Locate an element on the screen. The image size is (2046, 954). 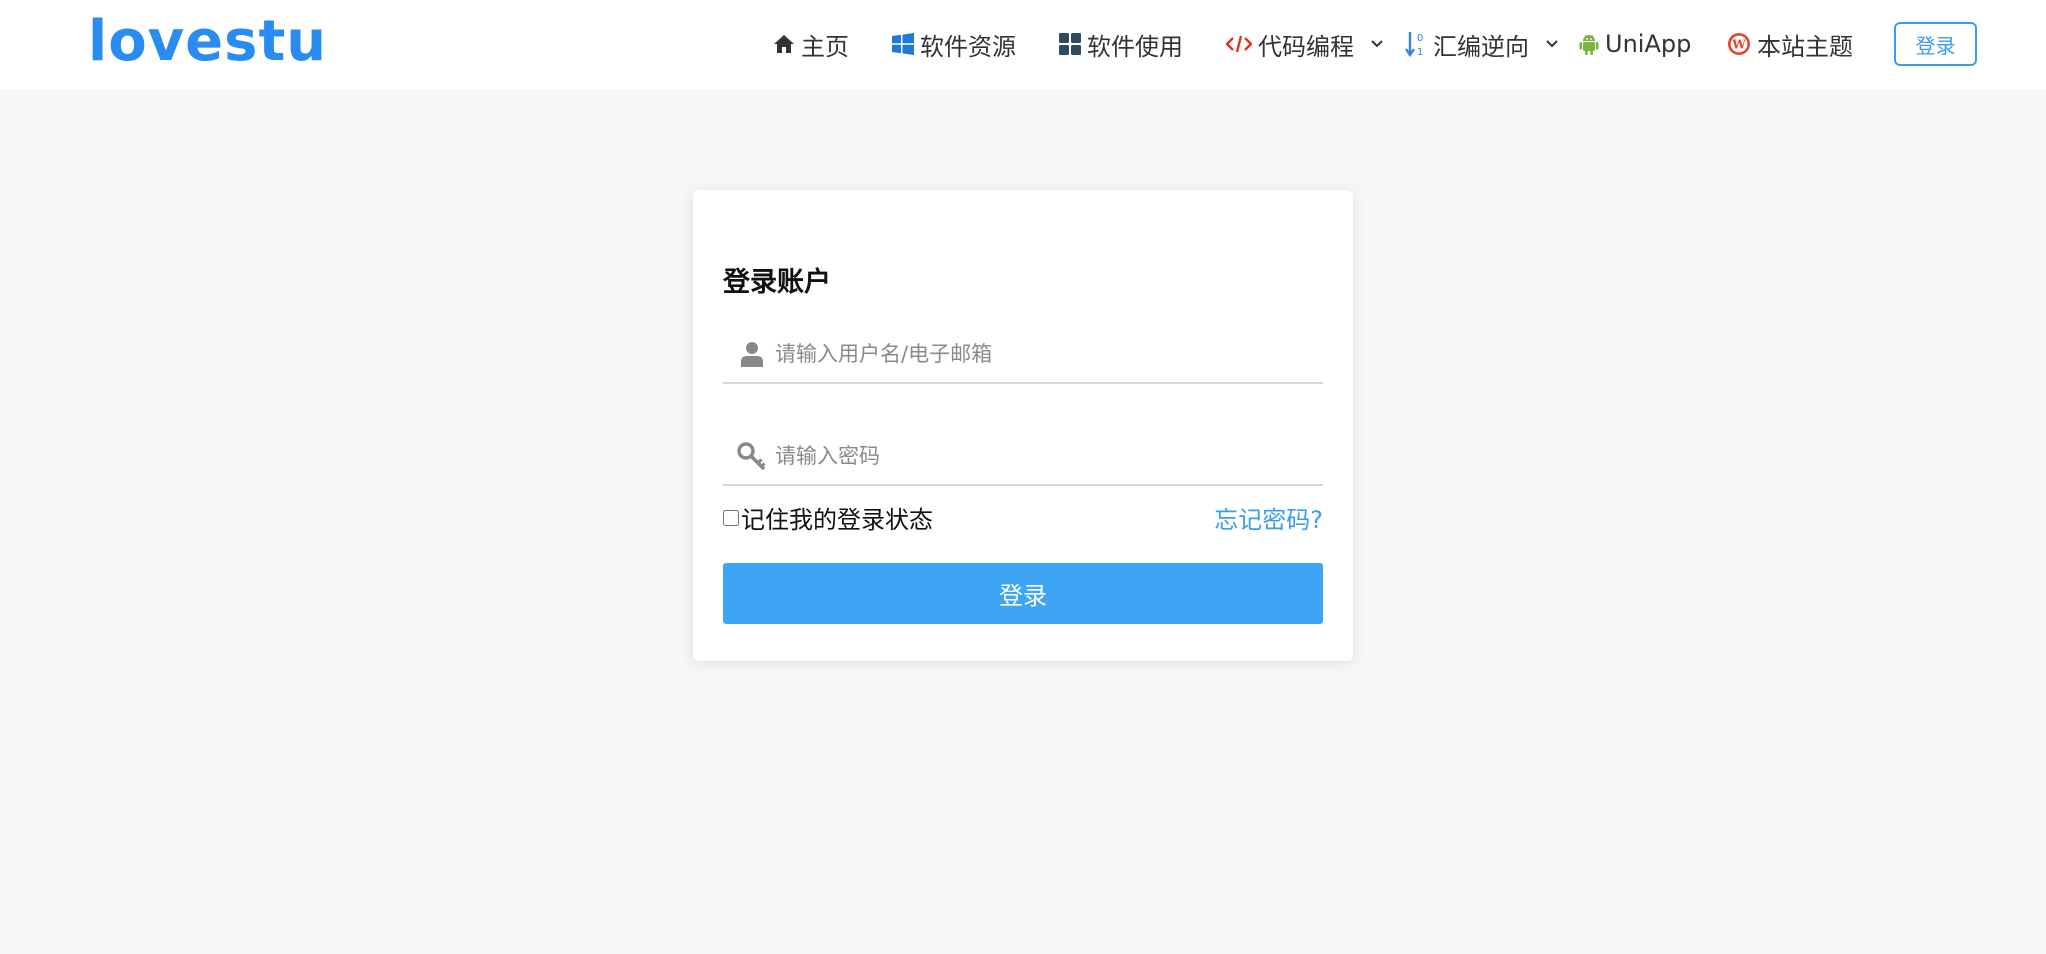
nav-item-coding: 代码编程 is located at coordinates (1305, 44).